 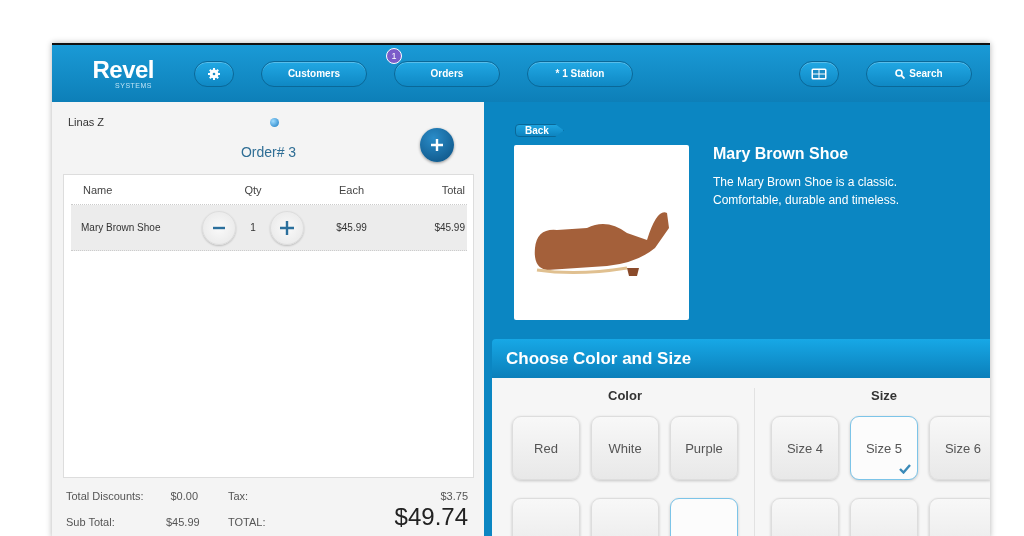 I want to click on option-button: Size 5, so click(x=884, y=448).